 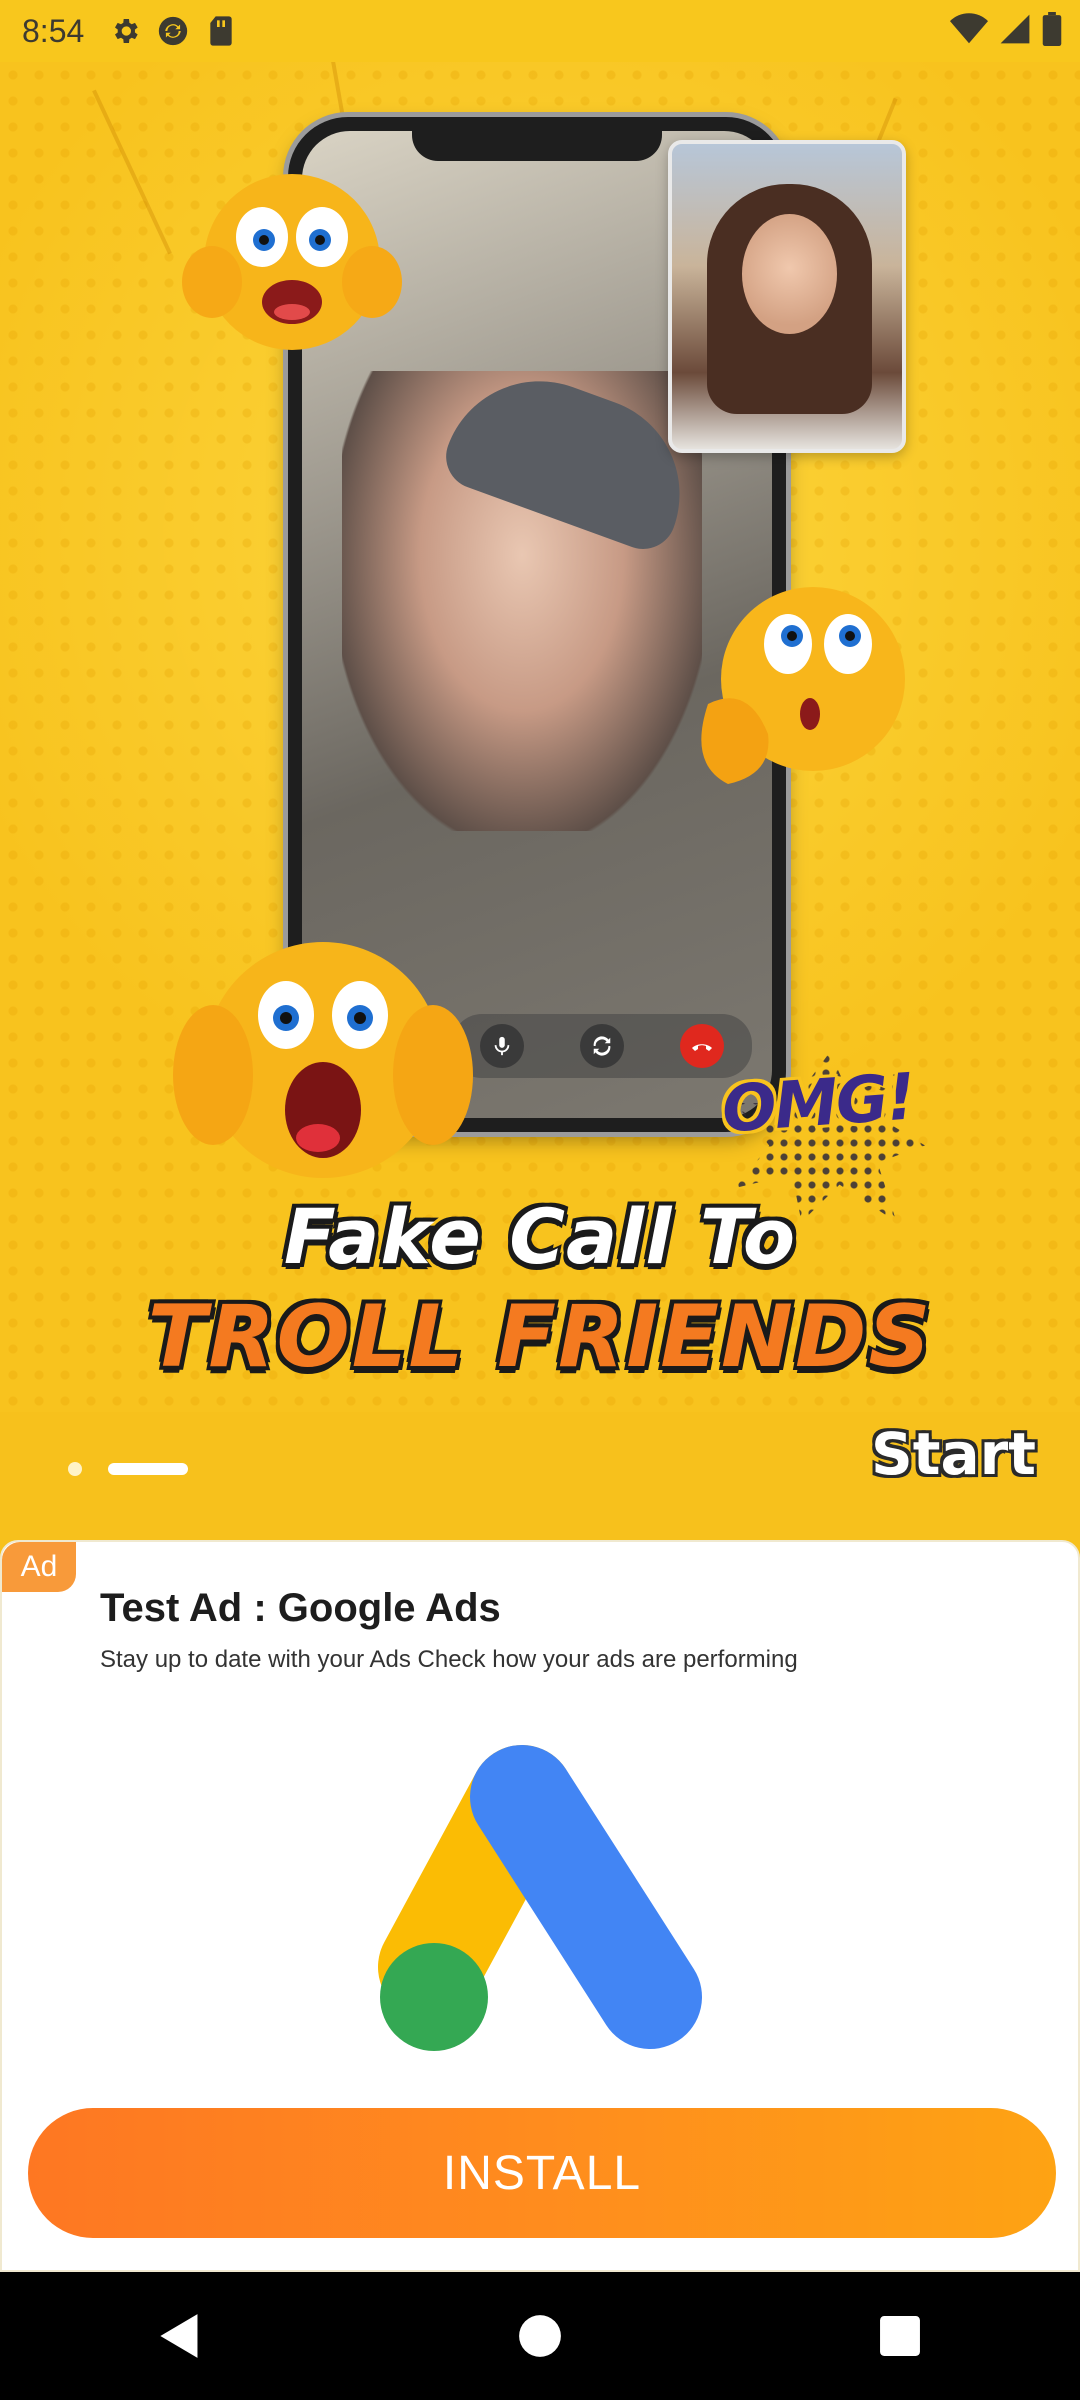 What do you see at coordinates (173, 31) in the screenshot?
I see `sync-icon` at bounding box center [173, 31].